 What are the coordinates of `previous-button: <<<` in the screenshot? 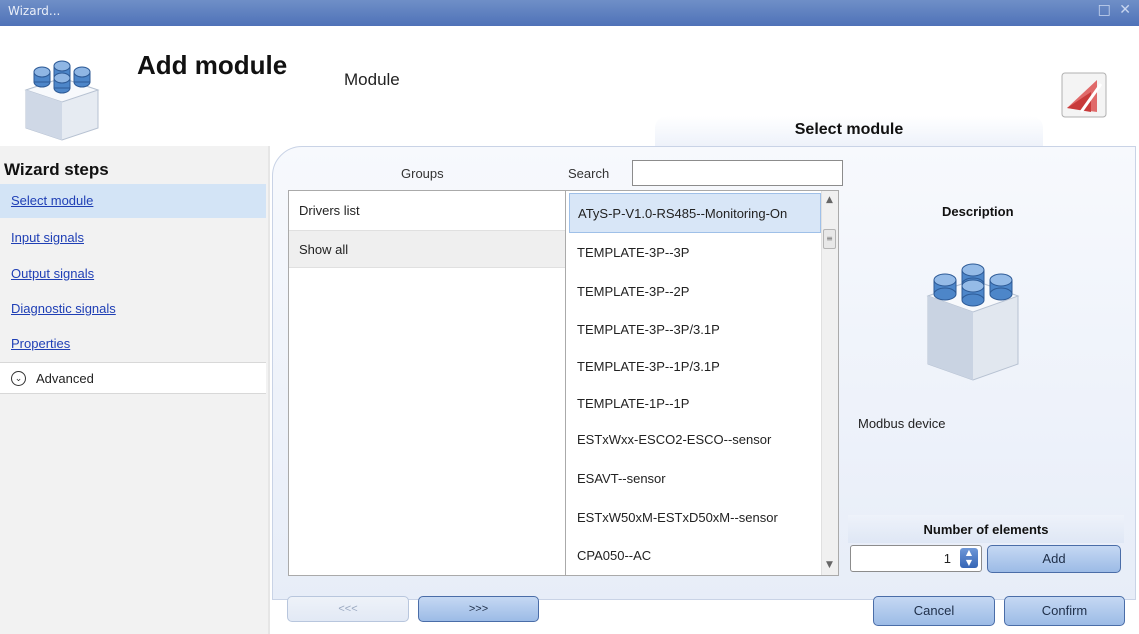 It's located at (348, 609).